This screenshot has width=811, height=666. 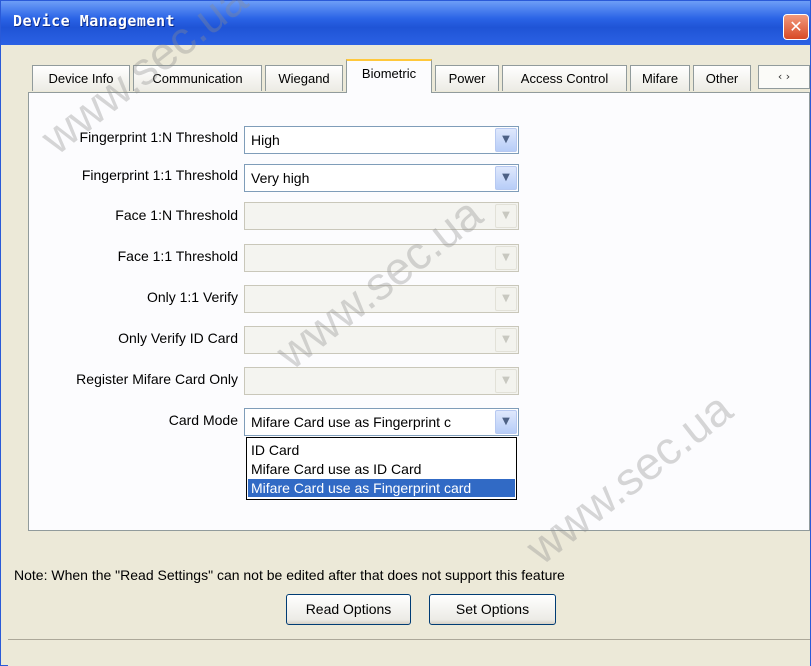 I want to click on fingerprint-1n-threshold-label: Fingerprint 1:N Threshold, so click(x=158, y=137).